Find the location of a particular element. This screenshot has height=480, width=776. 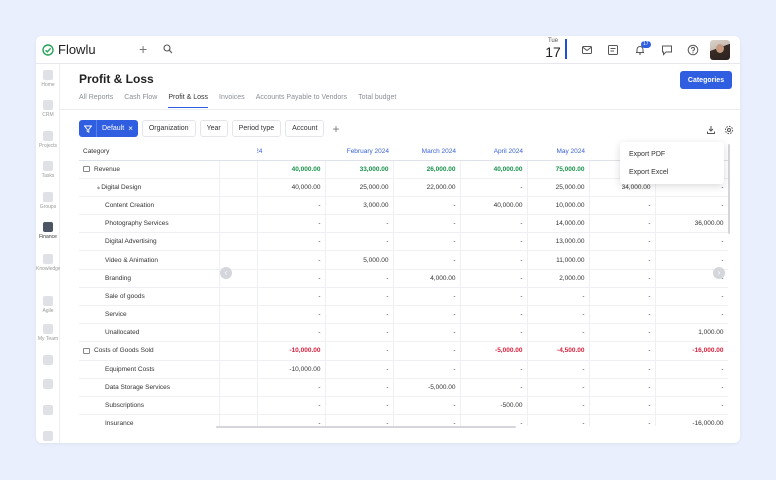

filter-year: Year is located at coordinates (213, 128).